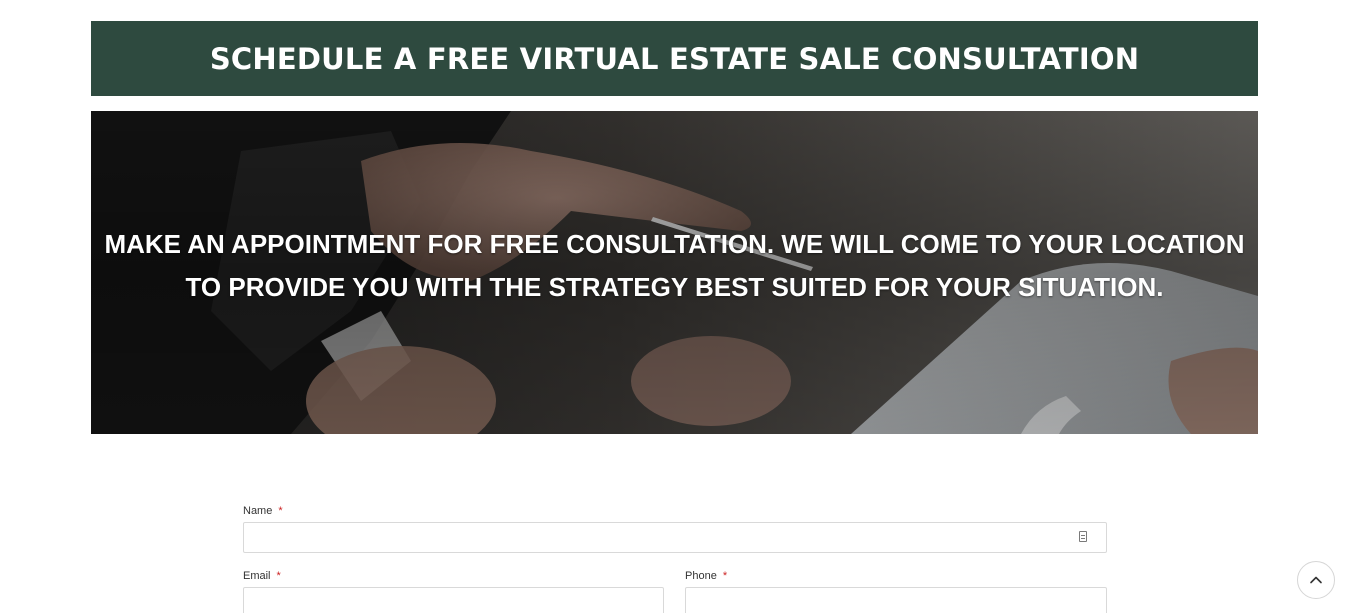 The image size is (1350, 613). What do you see at coordinates (262, 576) in the screenshot?
I see `email-label: Email *` at bounding box center [262, 576].